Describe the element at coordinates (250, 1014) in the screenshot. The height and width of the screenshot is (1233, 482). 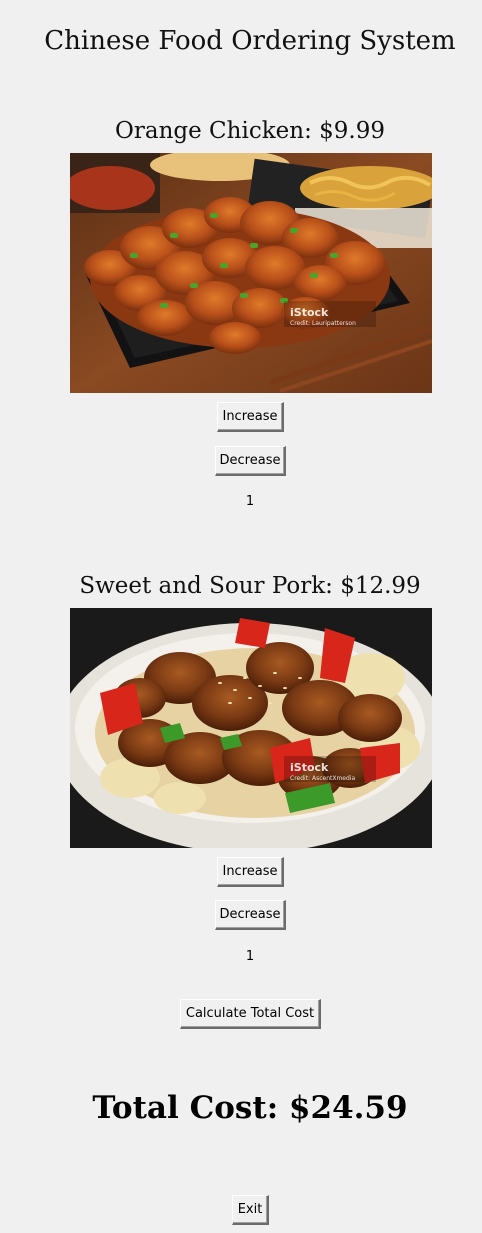
I see `calculate-total-button: Calculate Total Cost` at that location.